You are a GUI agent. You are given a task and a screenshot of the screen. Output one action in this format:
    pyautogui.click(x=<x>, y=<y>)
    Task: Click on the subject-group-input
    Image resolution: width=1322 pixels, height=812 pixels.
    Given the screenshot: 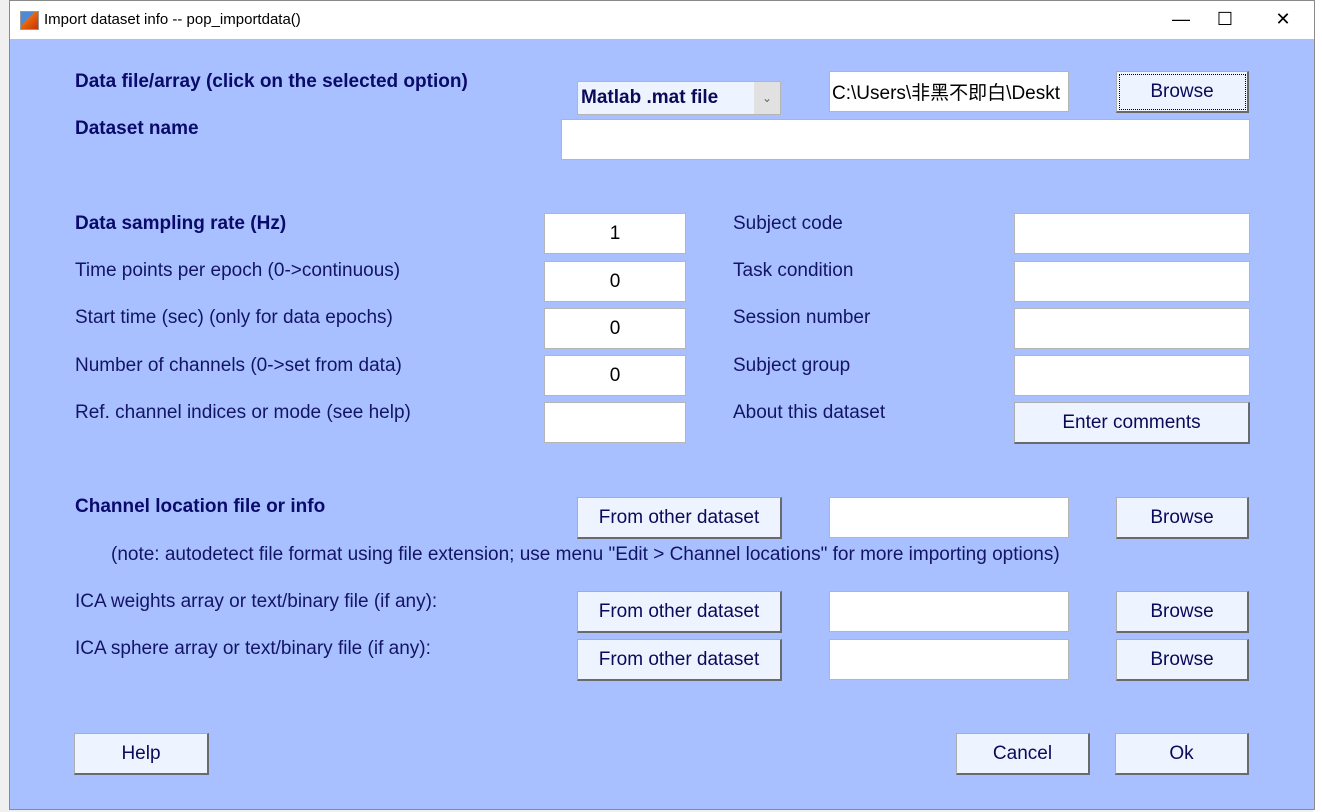 What is the action you would take?
    pyautogui.click(x=1132, y=375)
    